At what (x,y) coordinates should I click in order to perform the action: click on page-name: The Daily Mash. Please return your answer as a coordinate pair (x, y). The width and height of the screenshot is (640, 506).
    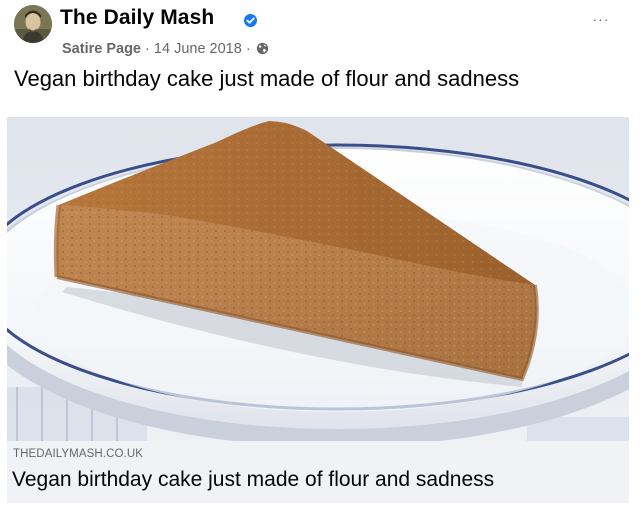
    Looking at the image, I should click on (137, 18).